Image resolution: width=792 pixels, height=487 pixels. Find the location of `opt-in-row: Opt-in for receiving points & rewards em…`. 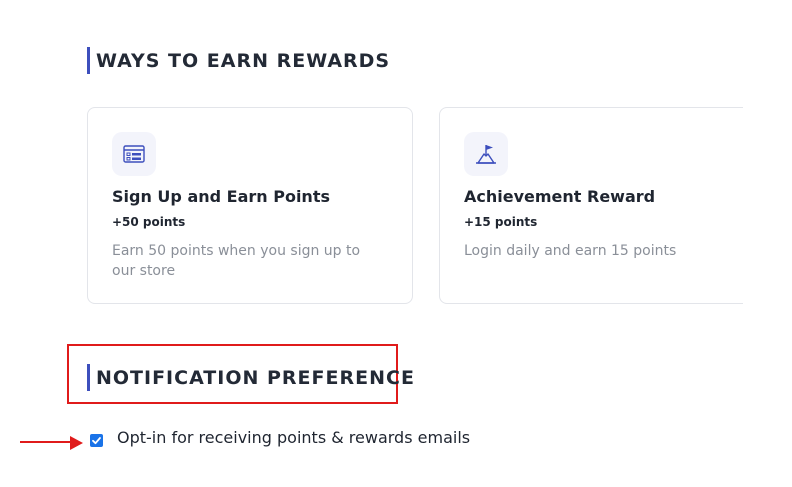

opt-in-row: Opt-in for receiving points & rewards em… is located at coordinates (280, 437).